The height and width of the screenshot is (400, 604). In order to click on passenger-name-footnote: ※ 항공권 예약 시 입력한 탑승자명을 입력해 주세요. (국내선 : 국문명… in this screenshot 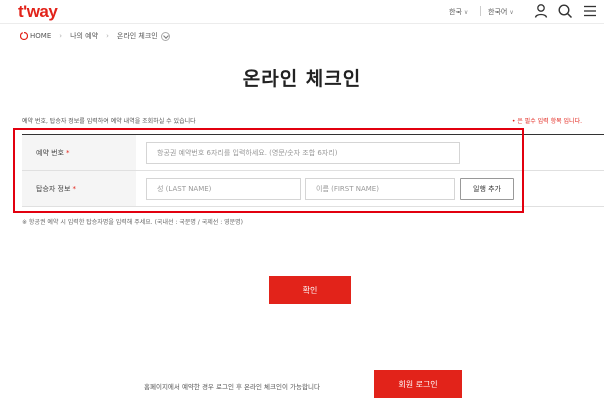, I will do `click(133, 222)`.